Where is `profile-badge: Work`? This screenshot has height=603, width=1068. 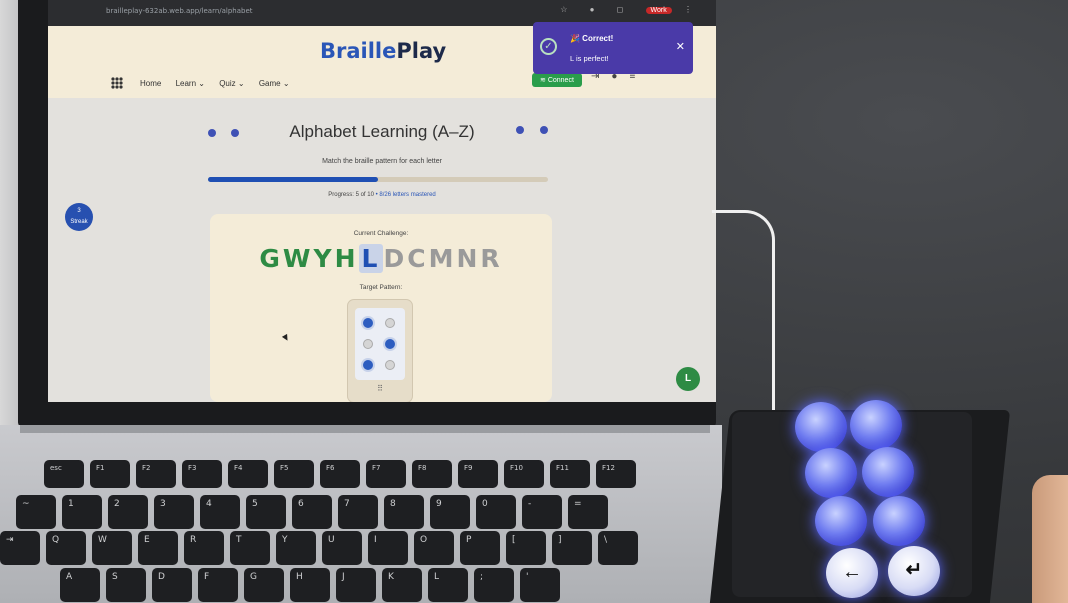
profile-badge: Work is located at coordinates (658, 10).